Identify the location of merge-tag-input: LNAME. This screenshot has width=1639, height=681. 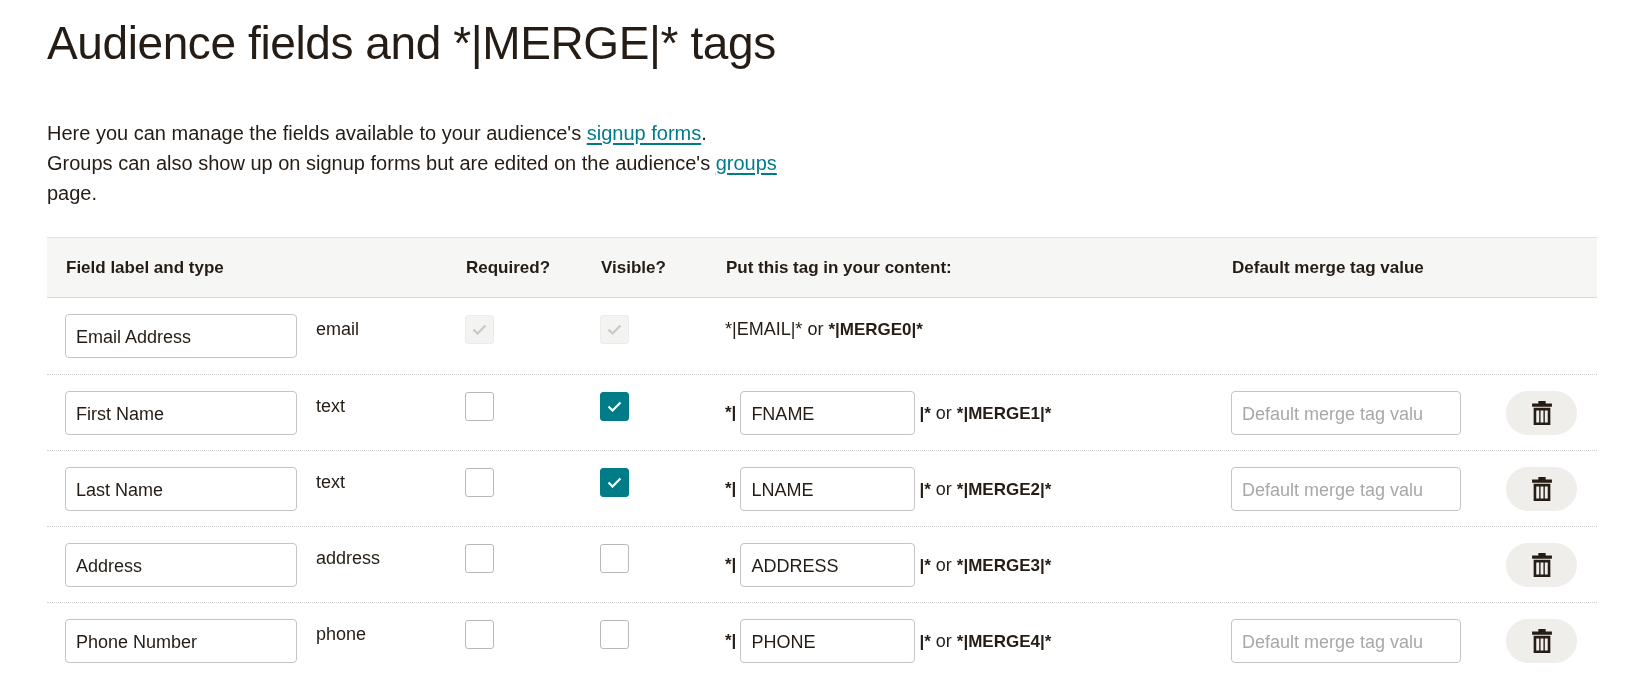
(828, 489).